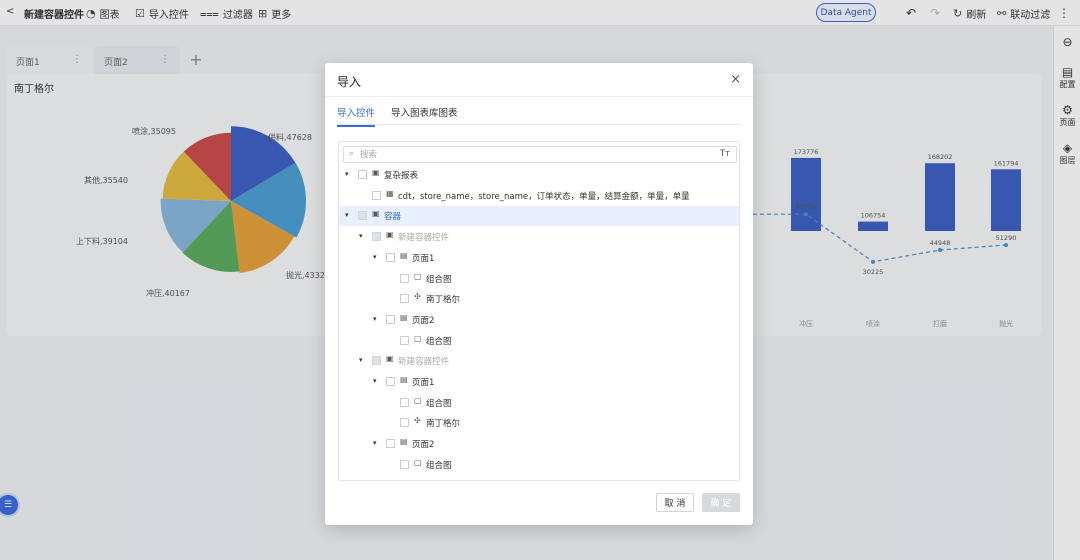 The height and width of the screenshot is (560, 1080). Describe the element at coordinates (535, 154) in the screenshot. I see `search-input` at that location.